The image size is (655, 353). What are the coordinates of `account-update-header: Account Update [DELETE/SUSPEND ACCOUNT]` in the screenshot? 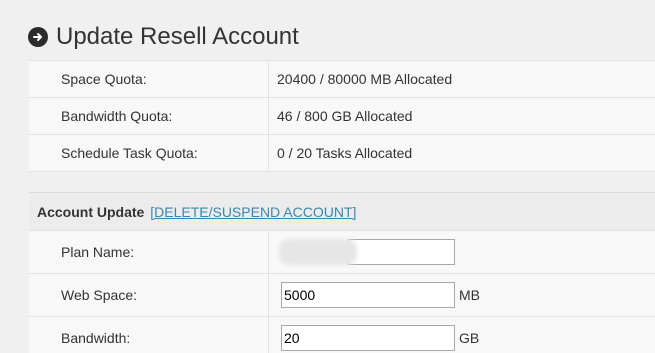 It's located at (342, 212).